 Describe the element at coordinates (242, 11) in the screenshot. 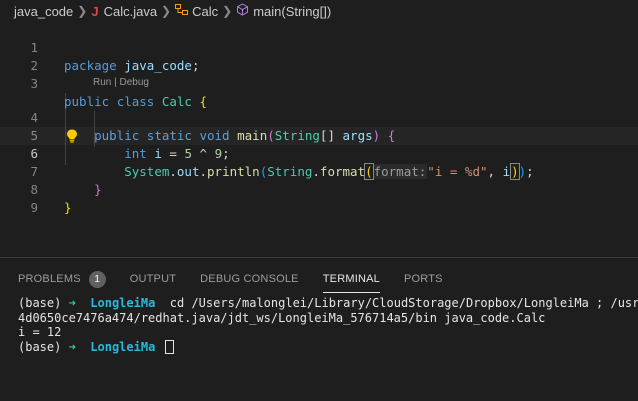

I see `method-icon` at that location.